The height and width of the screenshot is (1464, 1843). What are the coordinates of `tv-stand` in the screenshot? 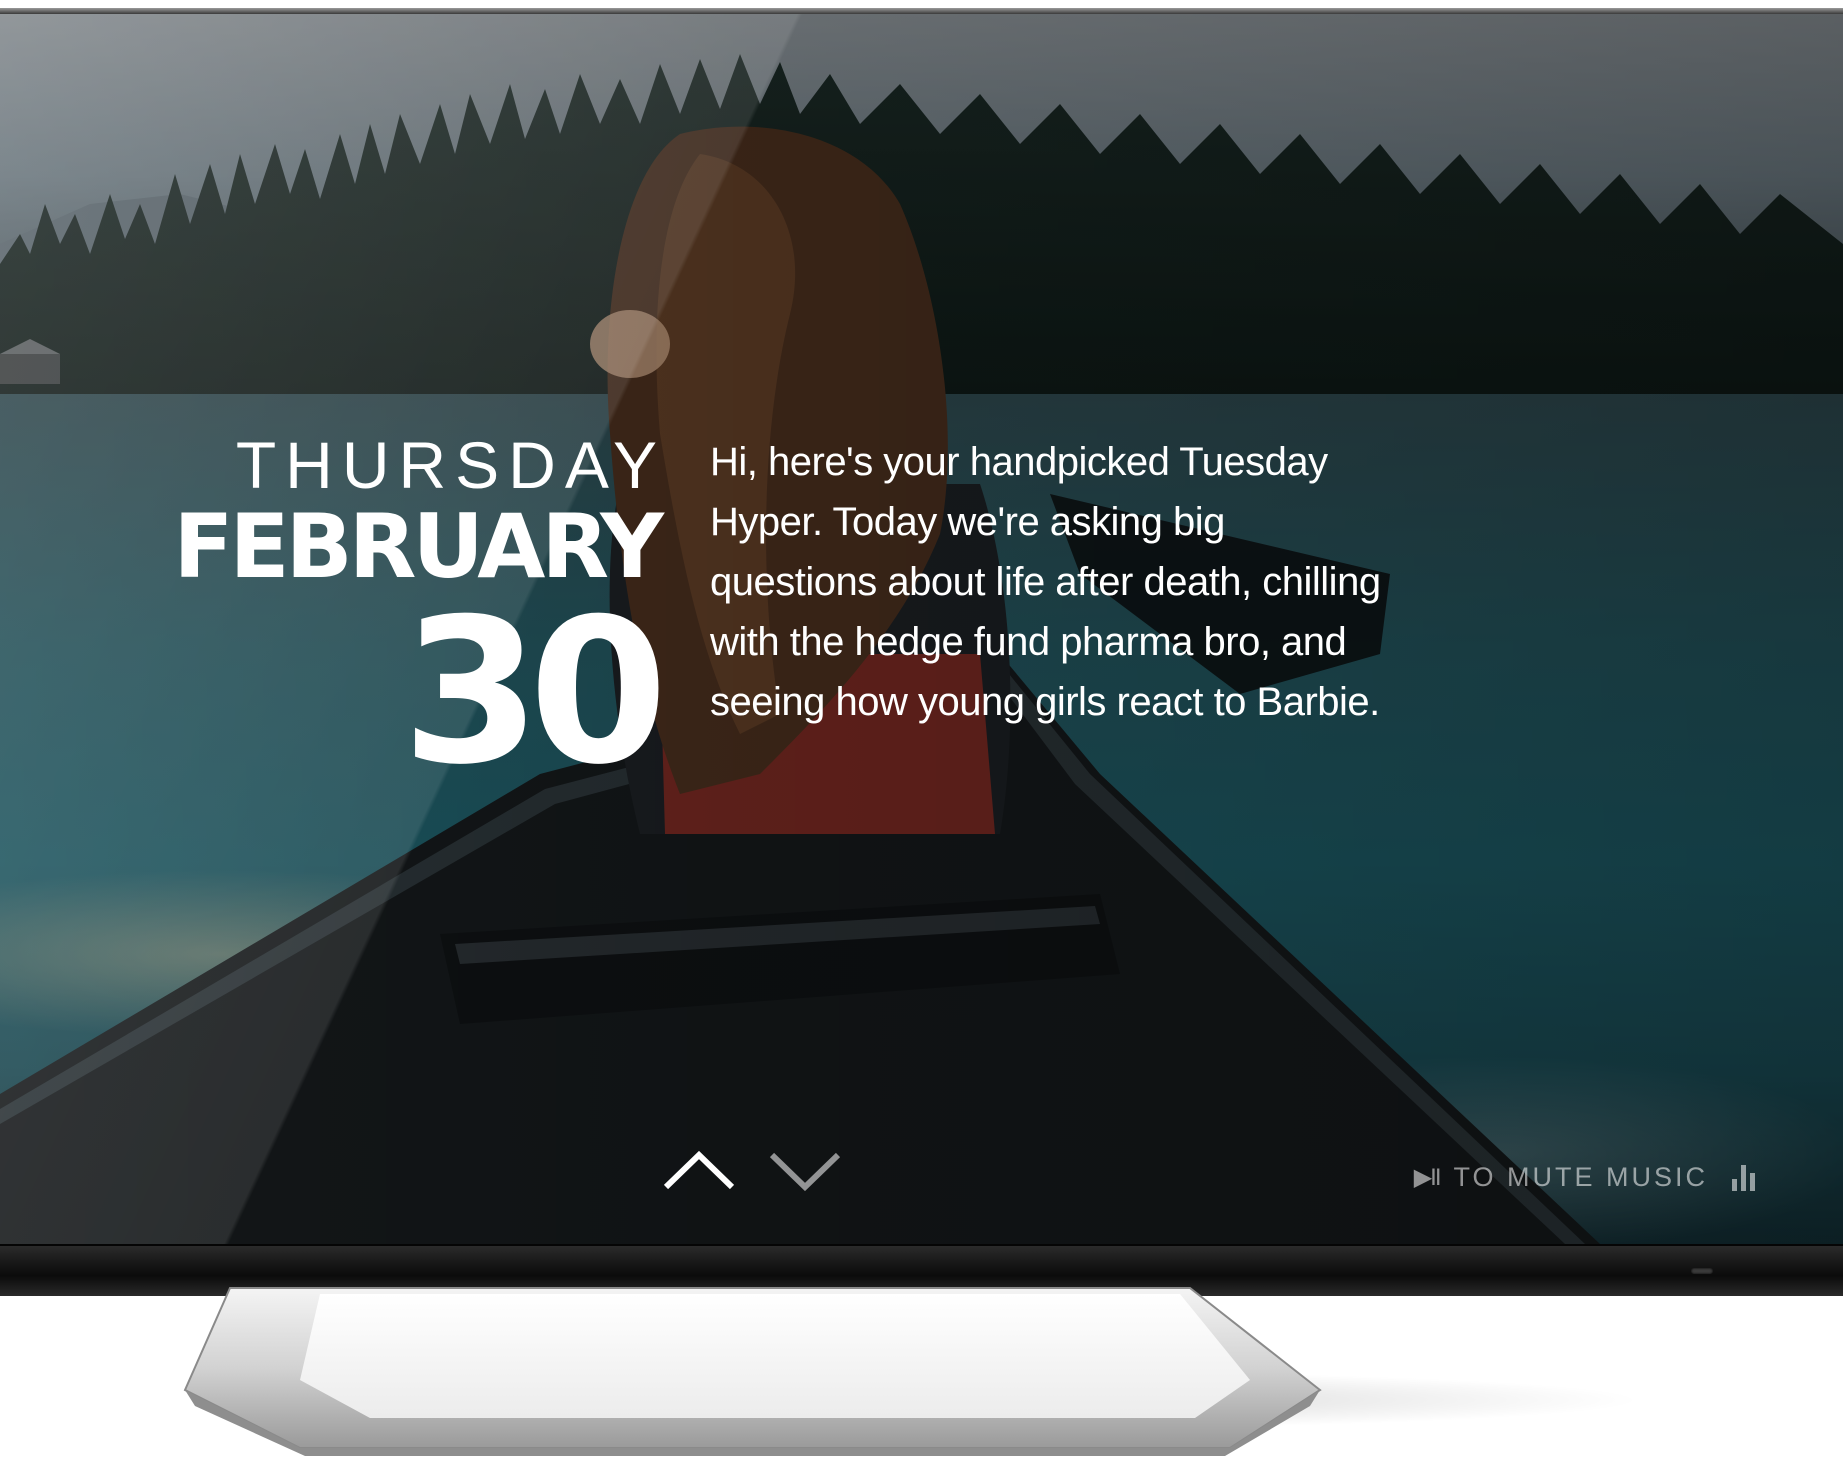 It's located at (911, 1371).